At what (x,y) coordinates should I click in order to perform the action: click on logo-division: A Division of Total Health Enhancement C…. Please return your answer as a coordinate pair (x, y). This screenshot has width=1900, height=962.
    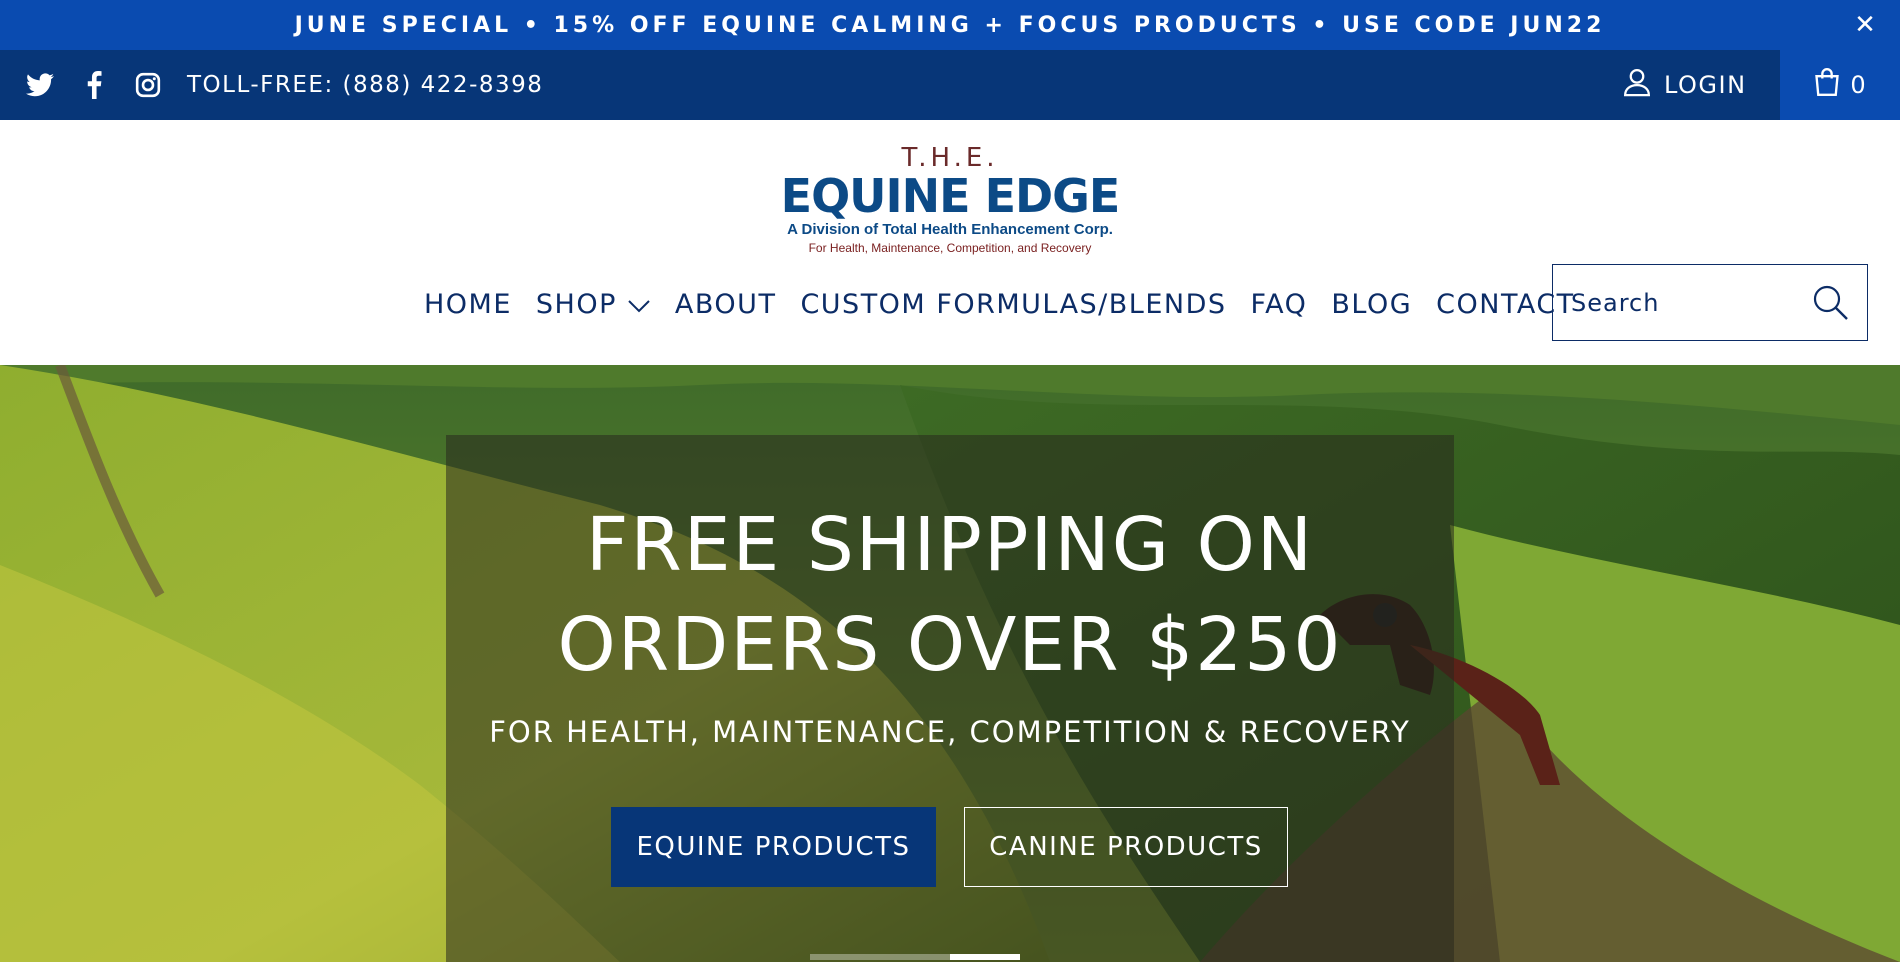
    Looking at the image, I should click on (950, 229).